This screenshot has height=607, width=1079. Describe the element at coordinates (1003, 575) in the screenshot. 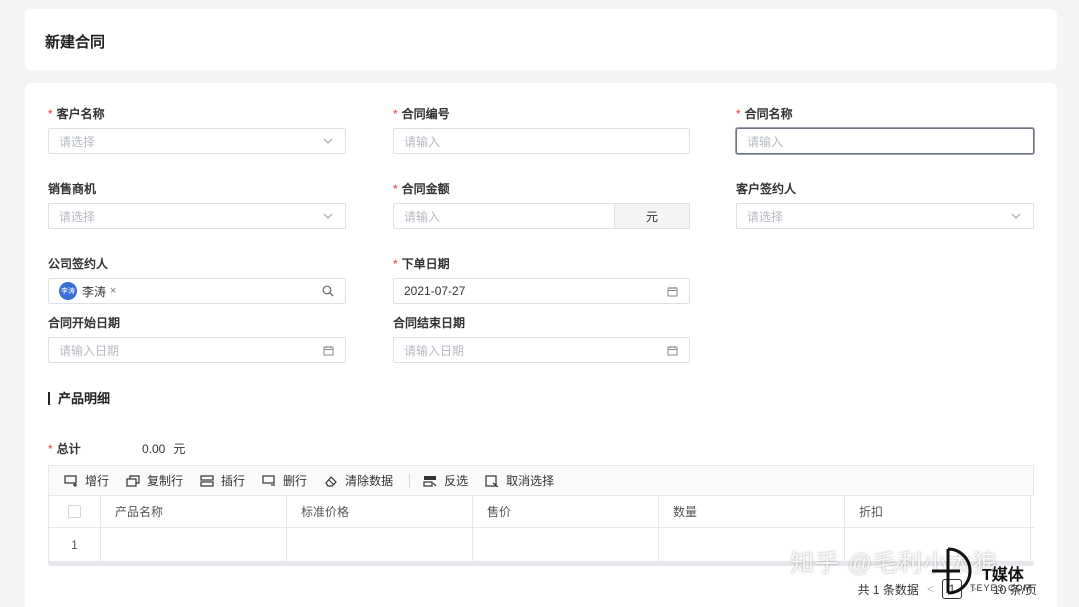

I see `logo-text: T媒体` at that location.